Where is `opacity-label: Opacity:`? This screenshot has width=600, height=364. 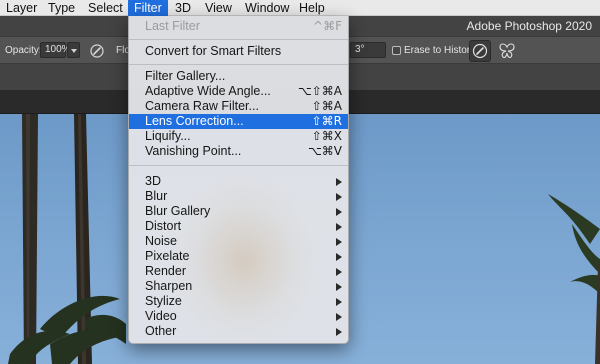
opacity-label: Opacity: is located at coordinates (23, 50).